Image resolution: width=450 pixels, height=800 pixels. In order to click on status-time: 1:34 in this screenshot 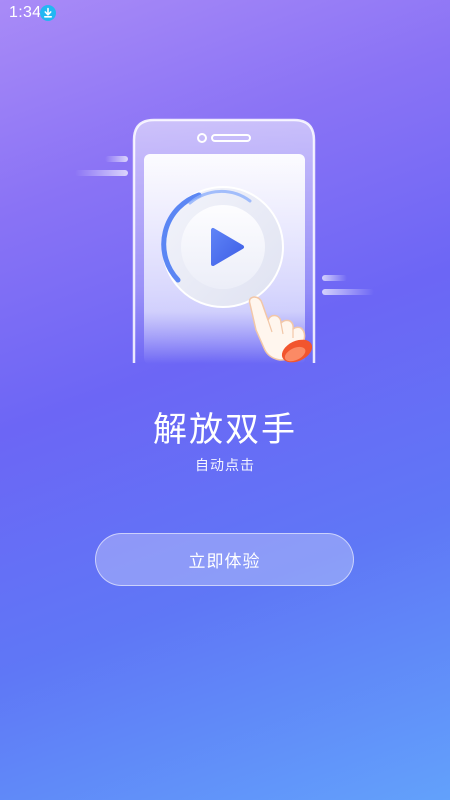, I will do `click(25, 12)`.